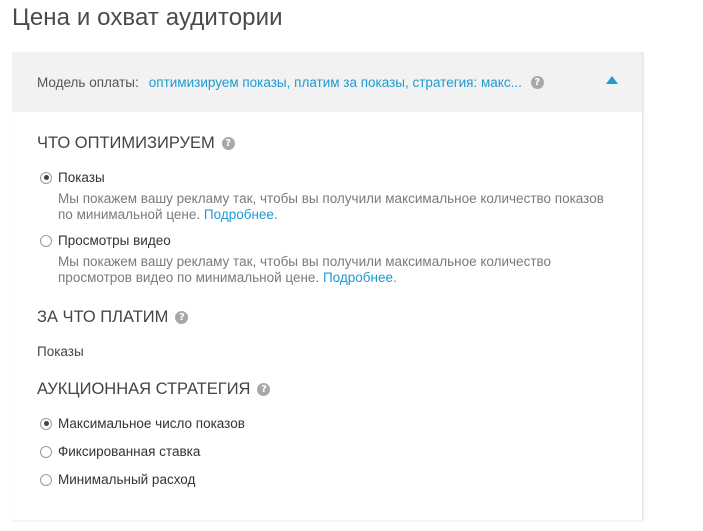  What do you see at coordinates (103, 317) in the screenshot?
I see `section-title-pay-text: ЗА ЧТО ПЛАТИМ` at bounding box center [103, 317].